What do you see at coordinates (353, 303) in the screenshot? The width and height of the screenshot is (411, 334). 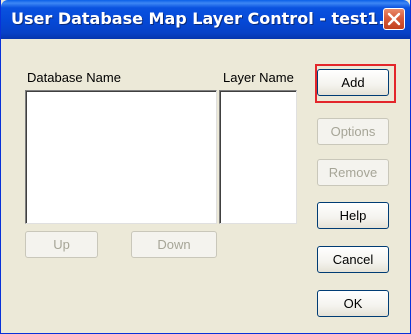 I see `ok-button: OK` at bounding box center [353, 303].